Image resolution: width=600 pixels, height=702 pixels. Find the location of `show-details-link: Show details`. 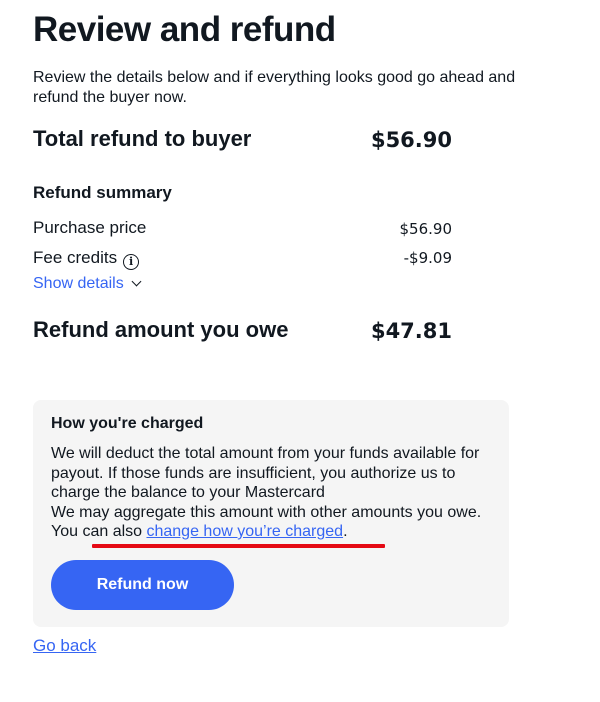

show-details-link: Show details is located at coordinates (87, 284).